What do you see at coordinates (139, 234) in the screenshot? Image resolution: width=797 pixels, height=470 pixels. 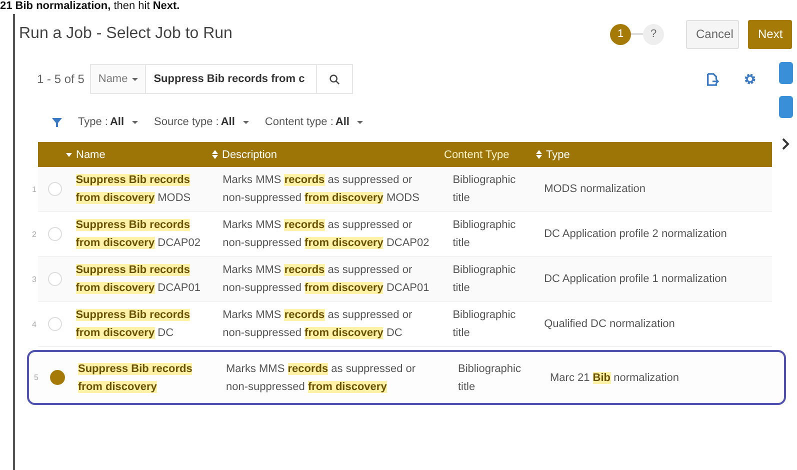 I see `table-cell-text: Suppress Bib records from discovery DCAP02` at bounding box center [139, 234].